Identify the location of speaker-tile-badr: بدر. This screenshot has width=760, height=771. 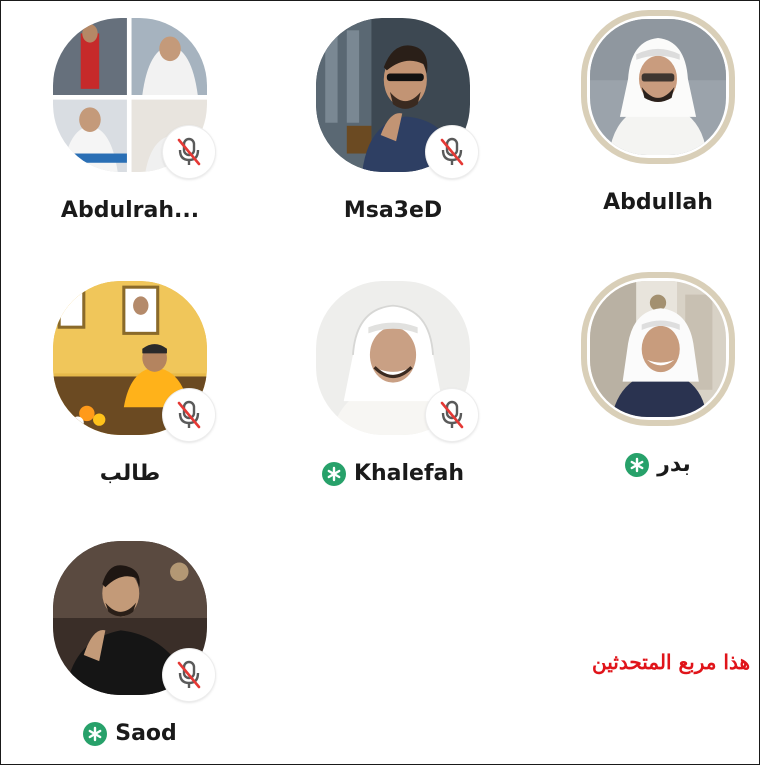
(658, 387).